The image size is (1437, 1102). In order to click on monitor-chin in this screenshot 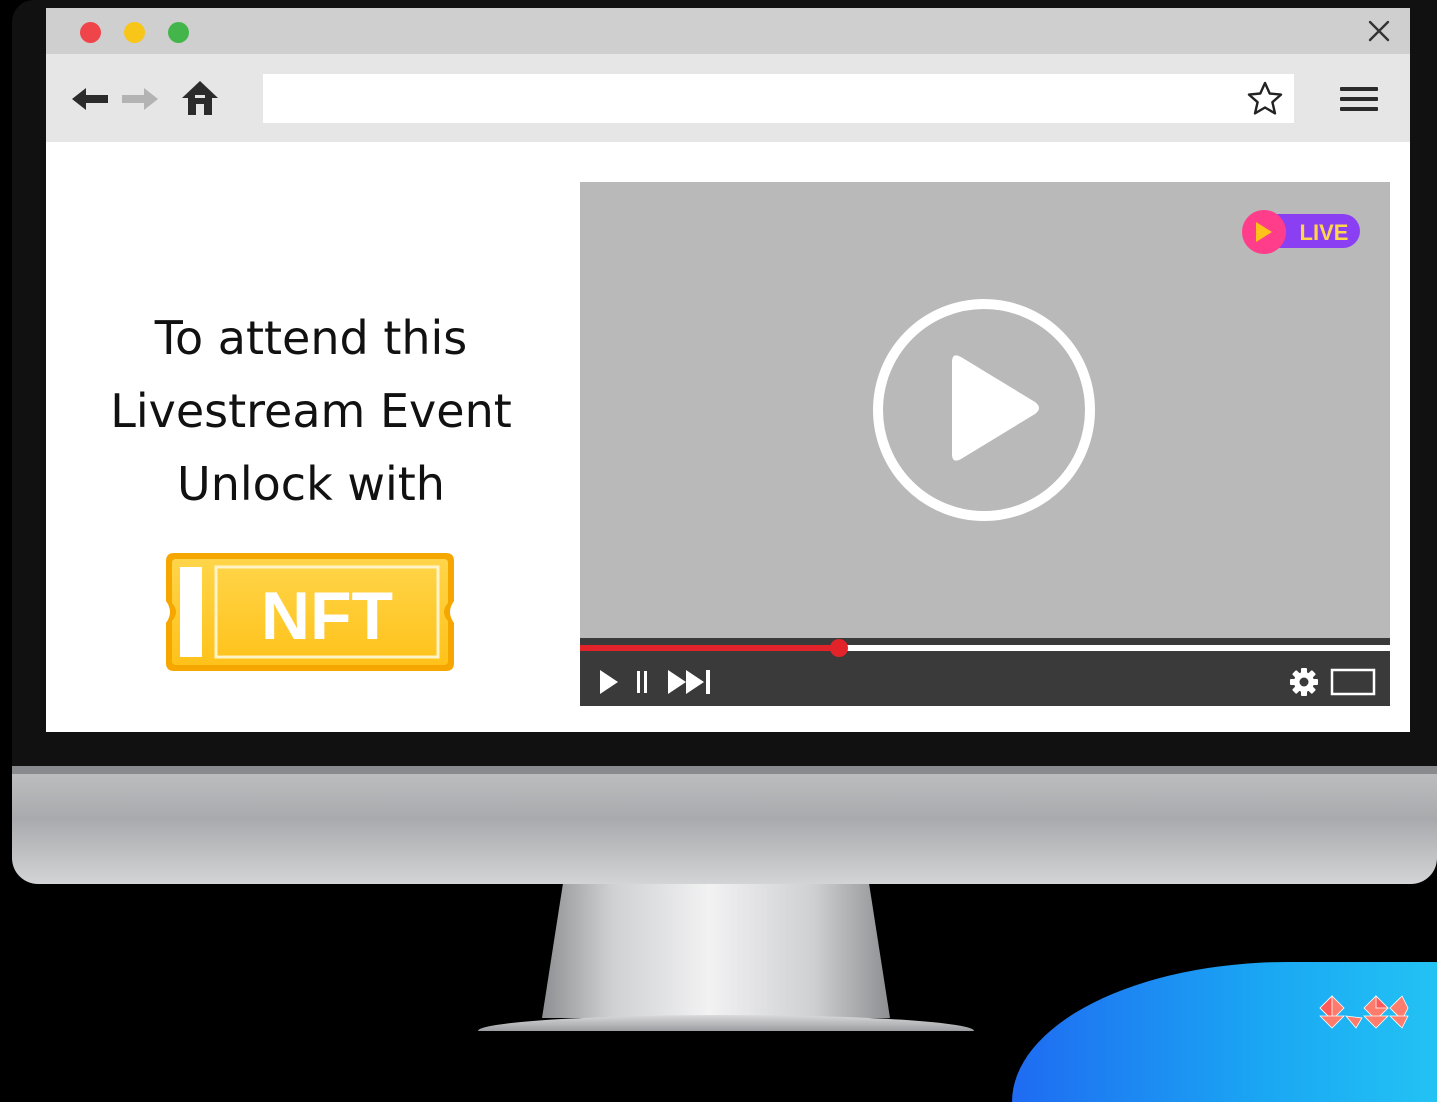, I will do `click(724, 825)`.